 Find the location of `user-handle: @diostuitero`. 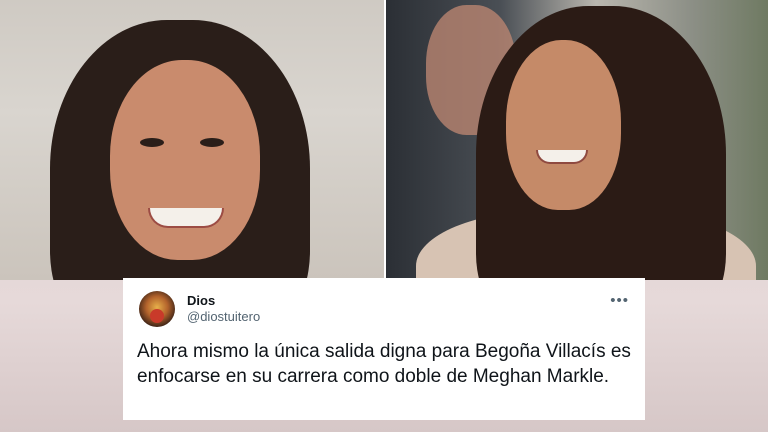

user-handle: @diostuitero is located at coordinates (223, 317).